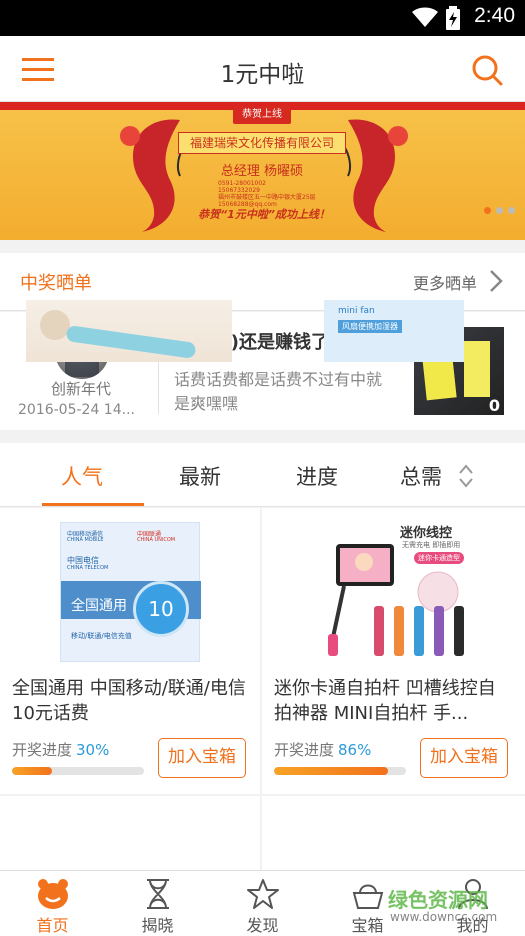  What do you see at coordinates (494, 15) in the screenshot?
I see `status-time: 2:40` at bounding box center [494, 15].